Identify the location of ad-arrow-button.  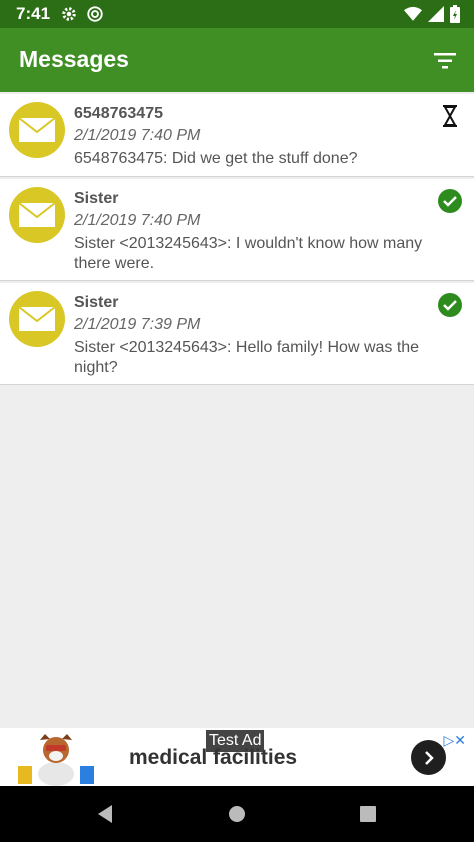
(428, 757).